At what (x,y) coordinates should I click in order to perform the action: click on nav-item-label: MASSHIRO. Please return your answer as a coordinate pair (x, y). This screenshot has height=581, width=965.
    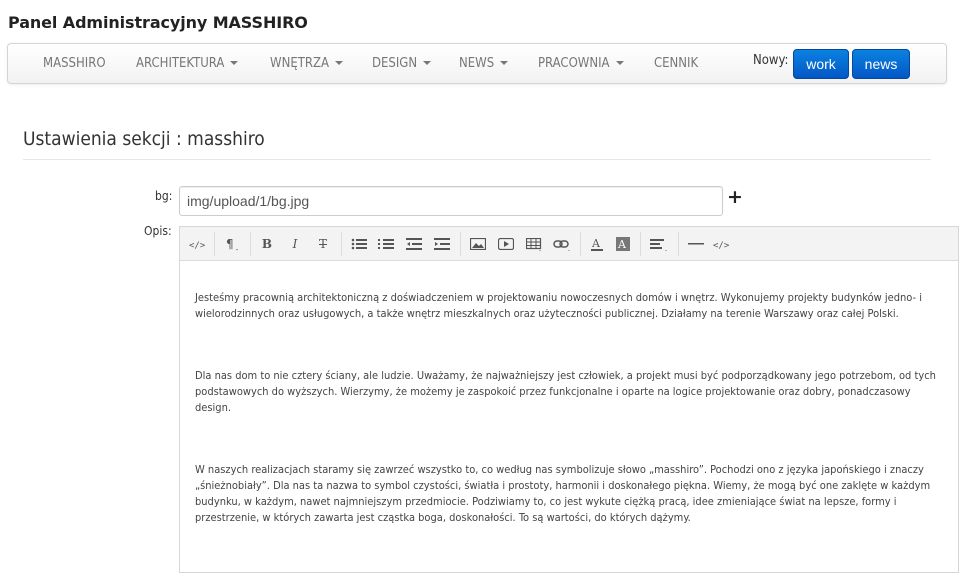
    Looking at the image, I should click on (74, 63).